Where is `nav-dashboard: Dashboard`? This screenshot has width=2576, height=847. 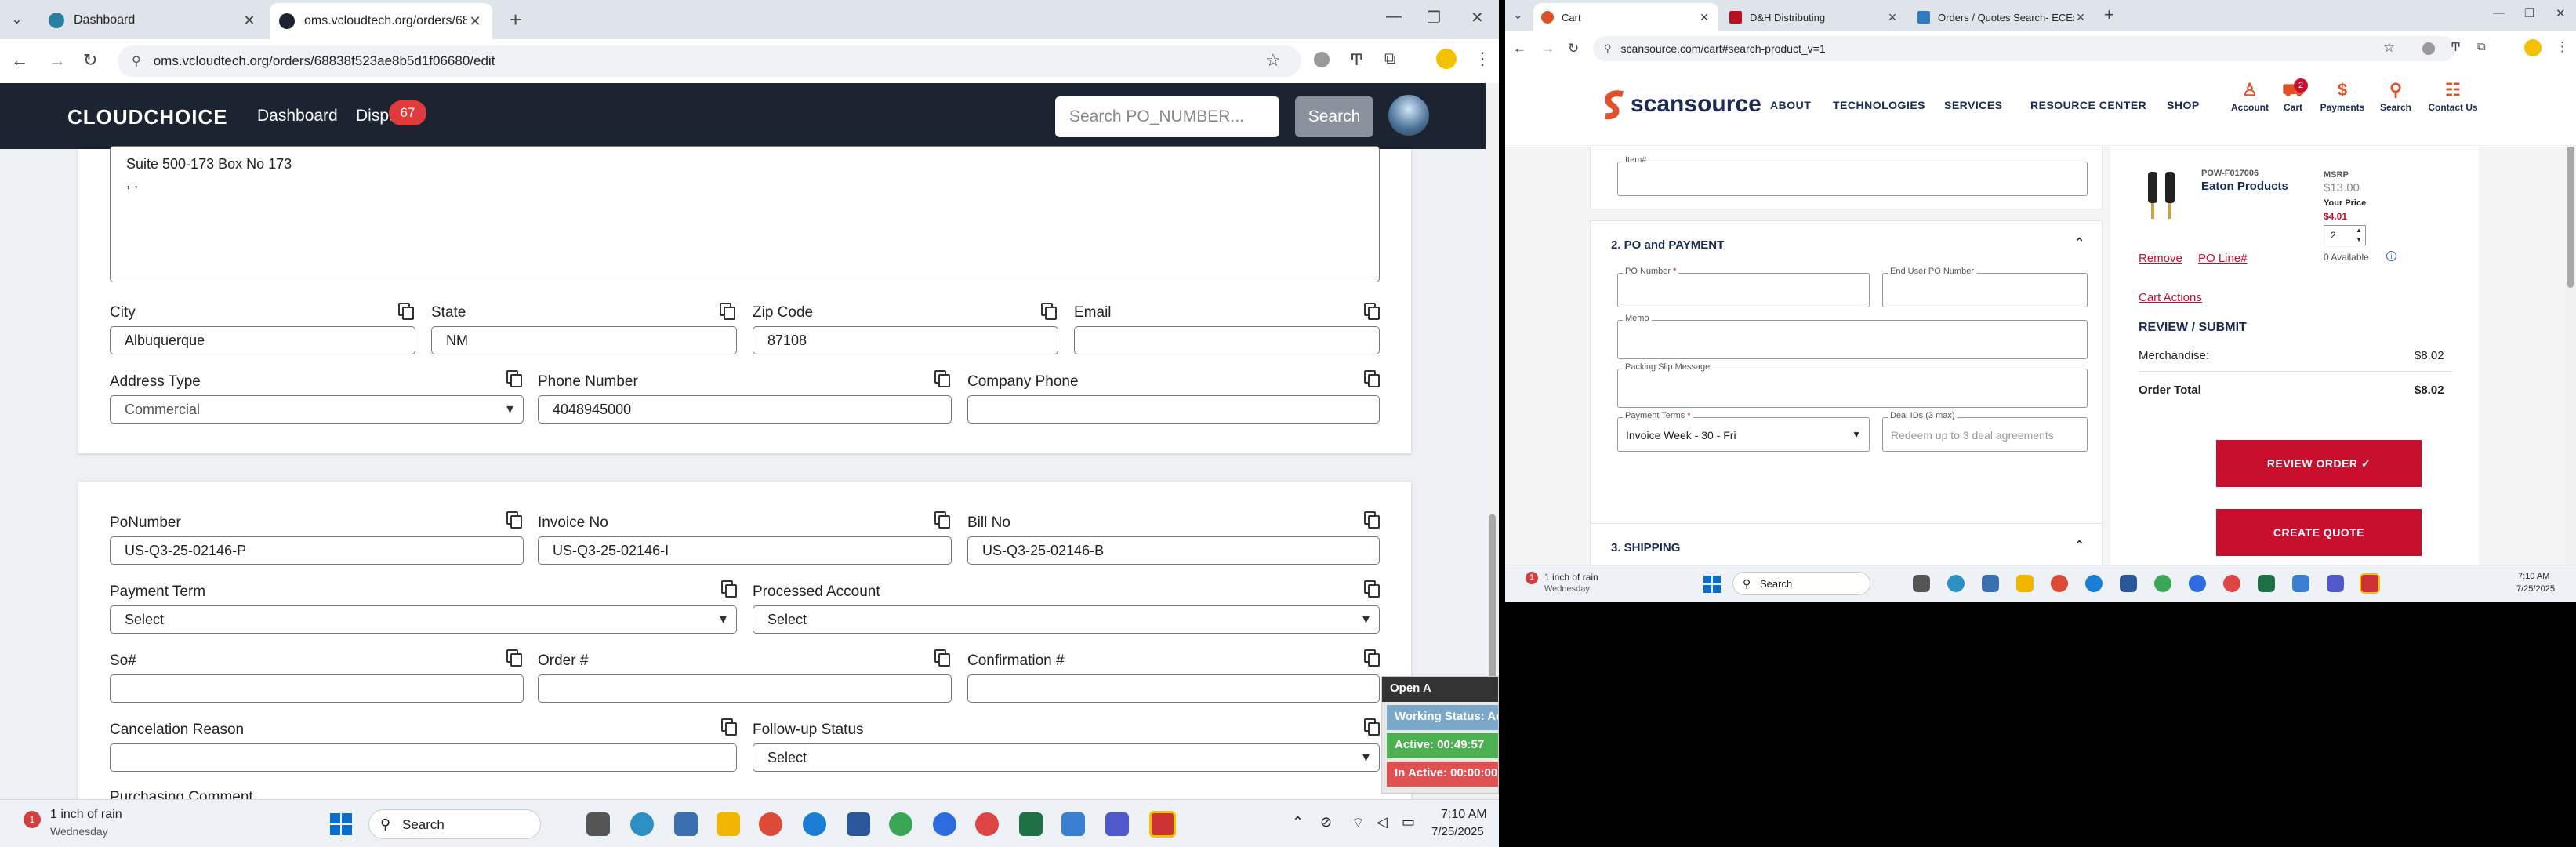
nav-dashboard: Dashboard is located at coordinates (298, 116).